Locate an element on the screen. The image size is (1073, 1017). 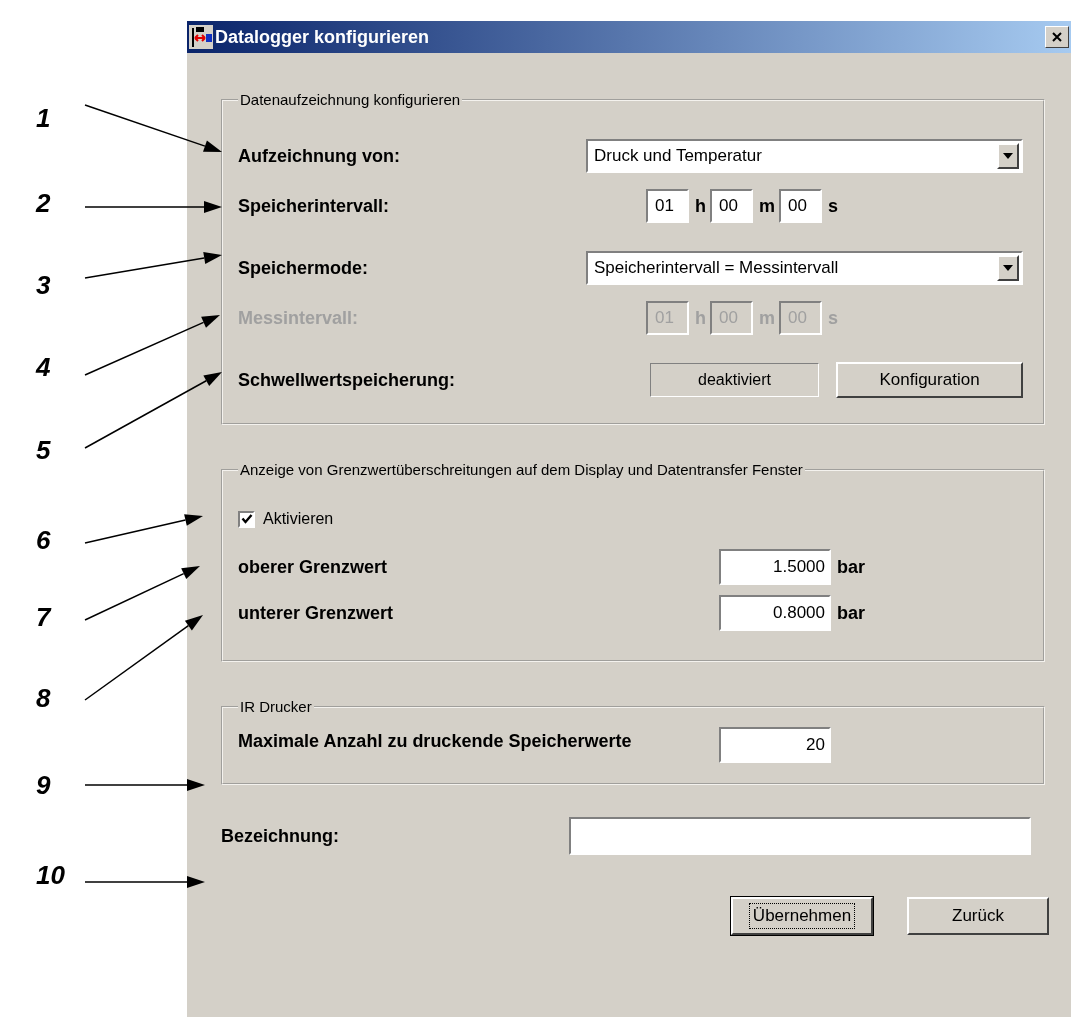
callout-number: 8 is located at coordinates (43, 698).